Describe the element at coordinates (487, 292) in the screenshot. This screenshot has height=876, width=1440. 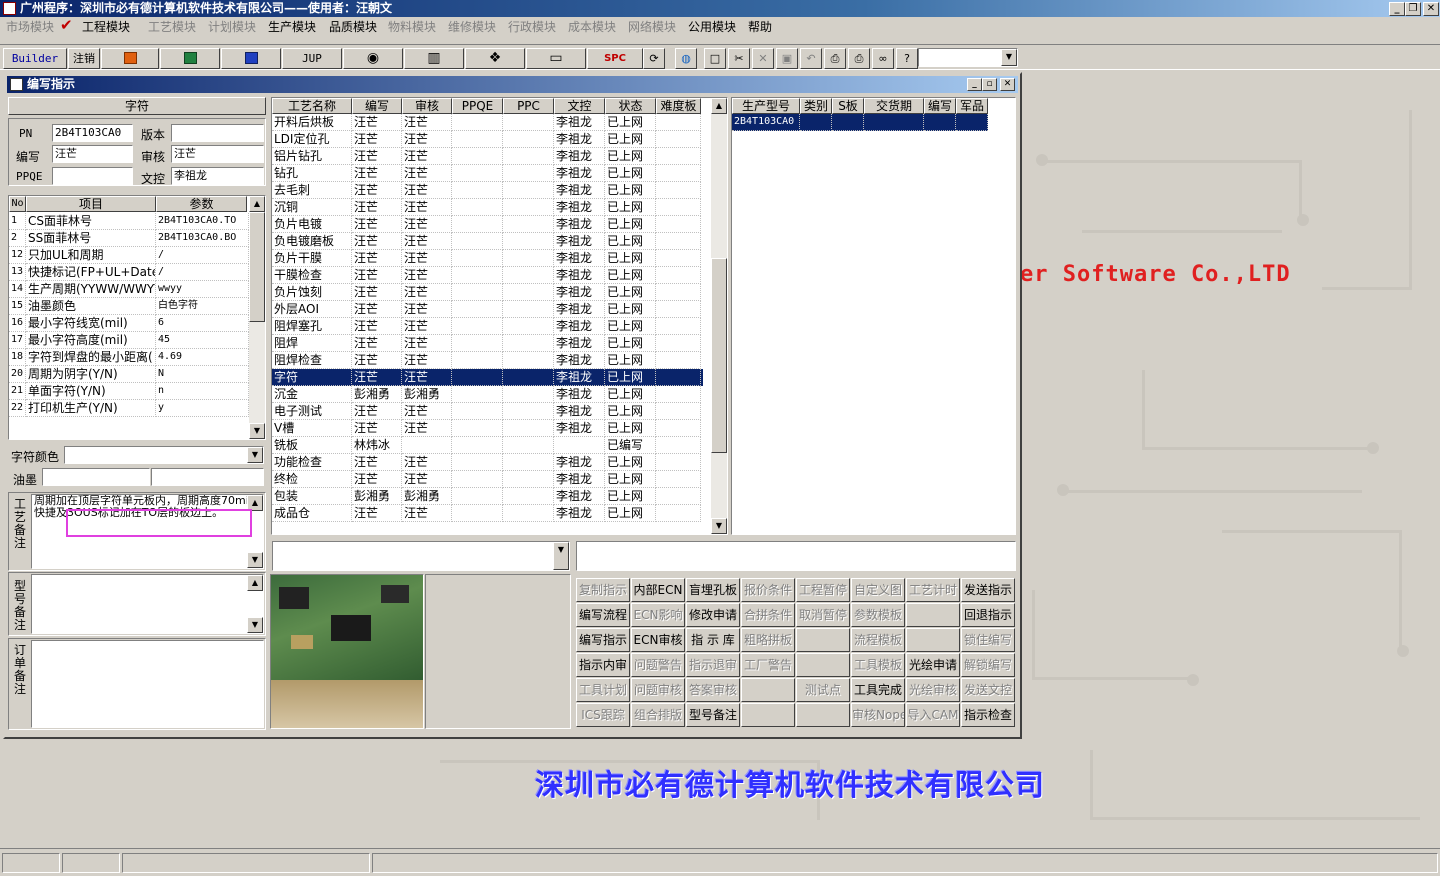
I see `process-row: 负片蚀刻 汪芒 汪芒 李祖龙 已上网` at that location.